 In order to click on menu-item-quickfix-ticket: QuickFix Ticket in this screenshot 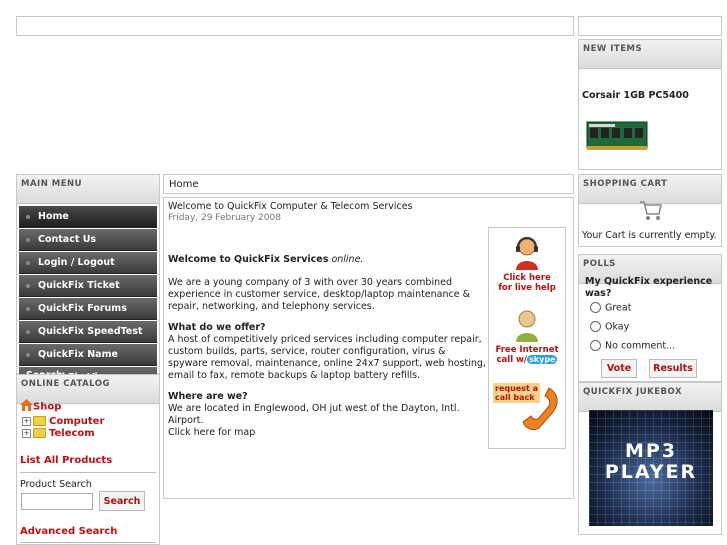, I will do `click(88, 286)`.